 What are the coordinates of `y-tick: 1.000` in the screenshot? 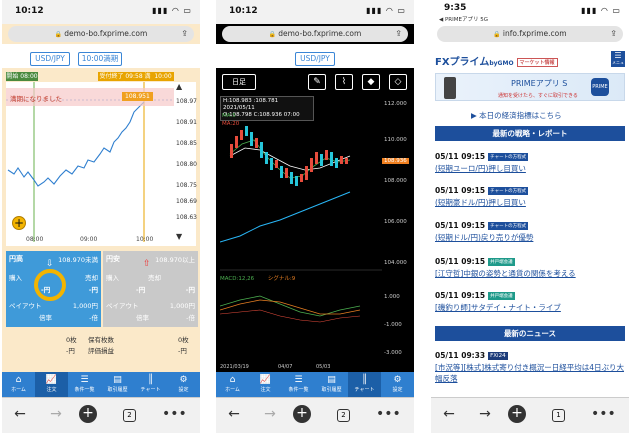 It's located at (392, 297).